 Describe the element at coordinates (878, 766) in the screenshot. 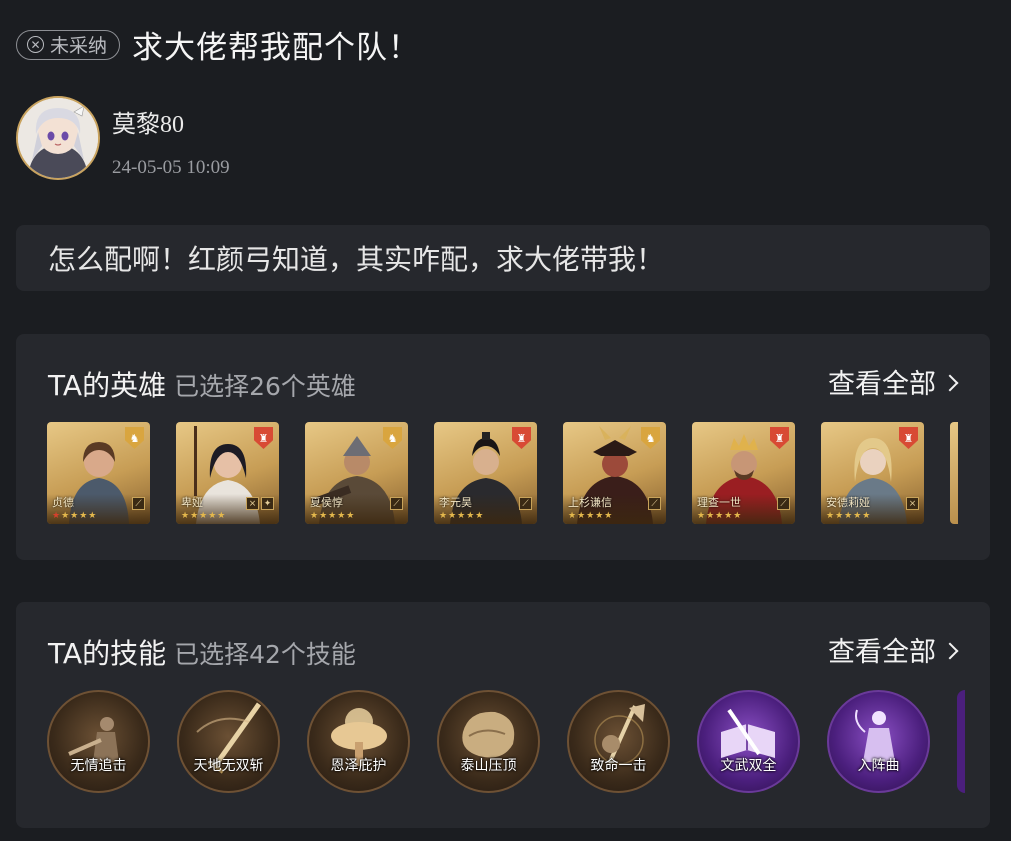

I see `skill-name: 入阵曲` at that location.